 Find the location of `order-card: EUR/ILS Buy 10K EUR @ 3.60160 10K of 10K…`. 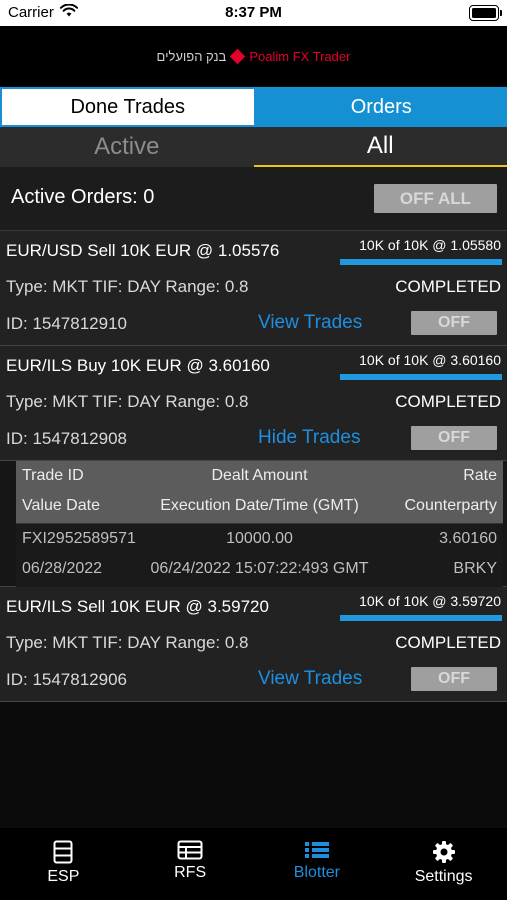

order-card: EUR/ILS Buy 10K EUR @ 3.60160 10K of 10K… is located at coordinates (253, 403).